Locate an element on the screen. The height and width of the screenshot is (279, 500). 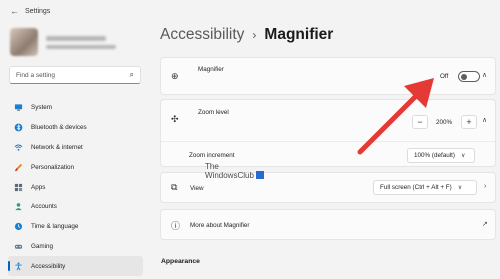
view-dropdown: Full screen (Ctrl + Alt + F) ∨ is located at coordinates (425, 187).